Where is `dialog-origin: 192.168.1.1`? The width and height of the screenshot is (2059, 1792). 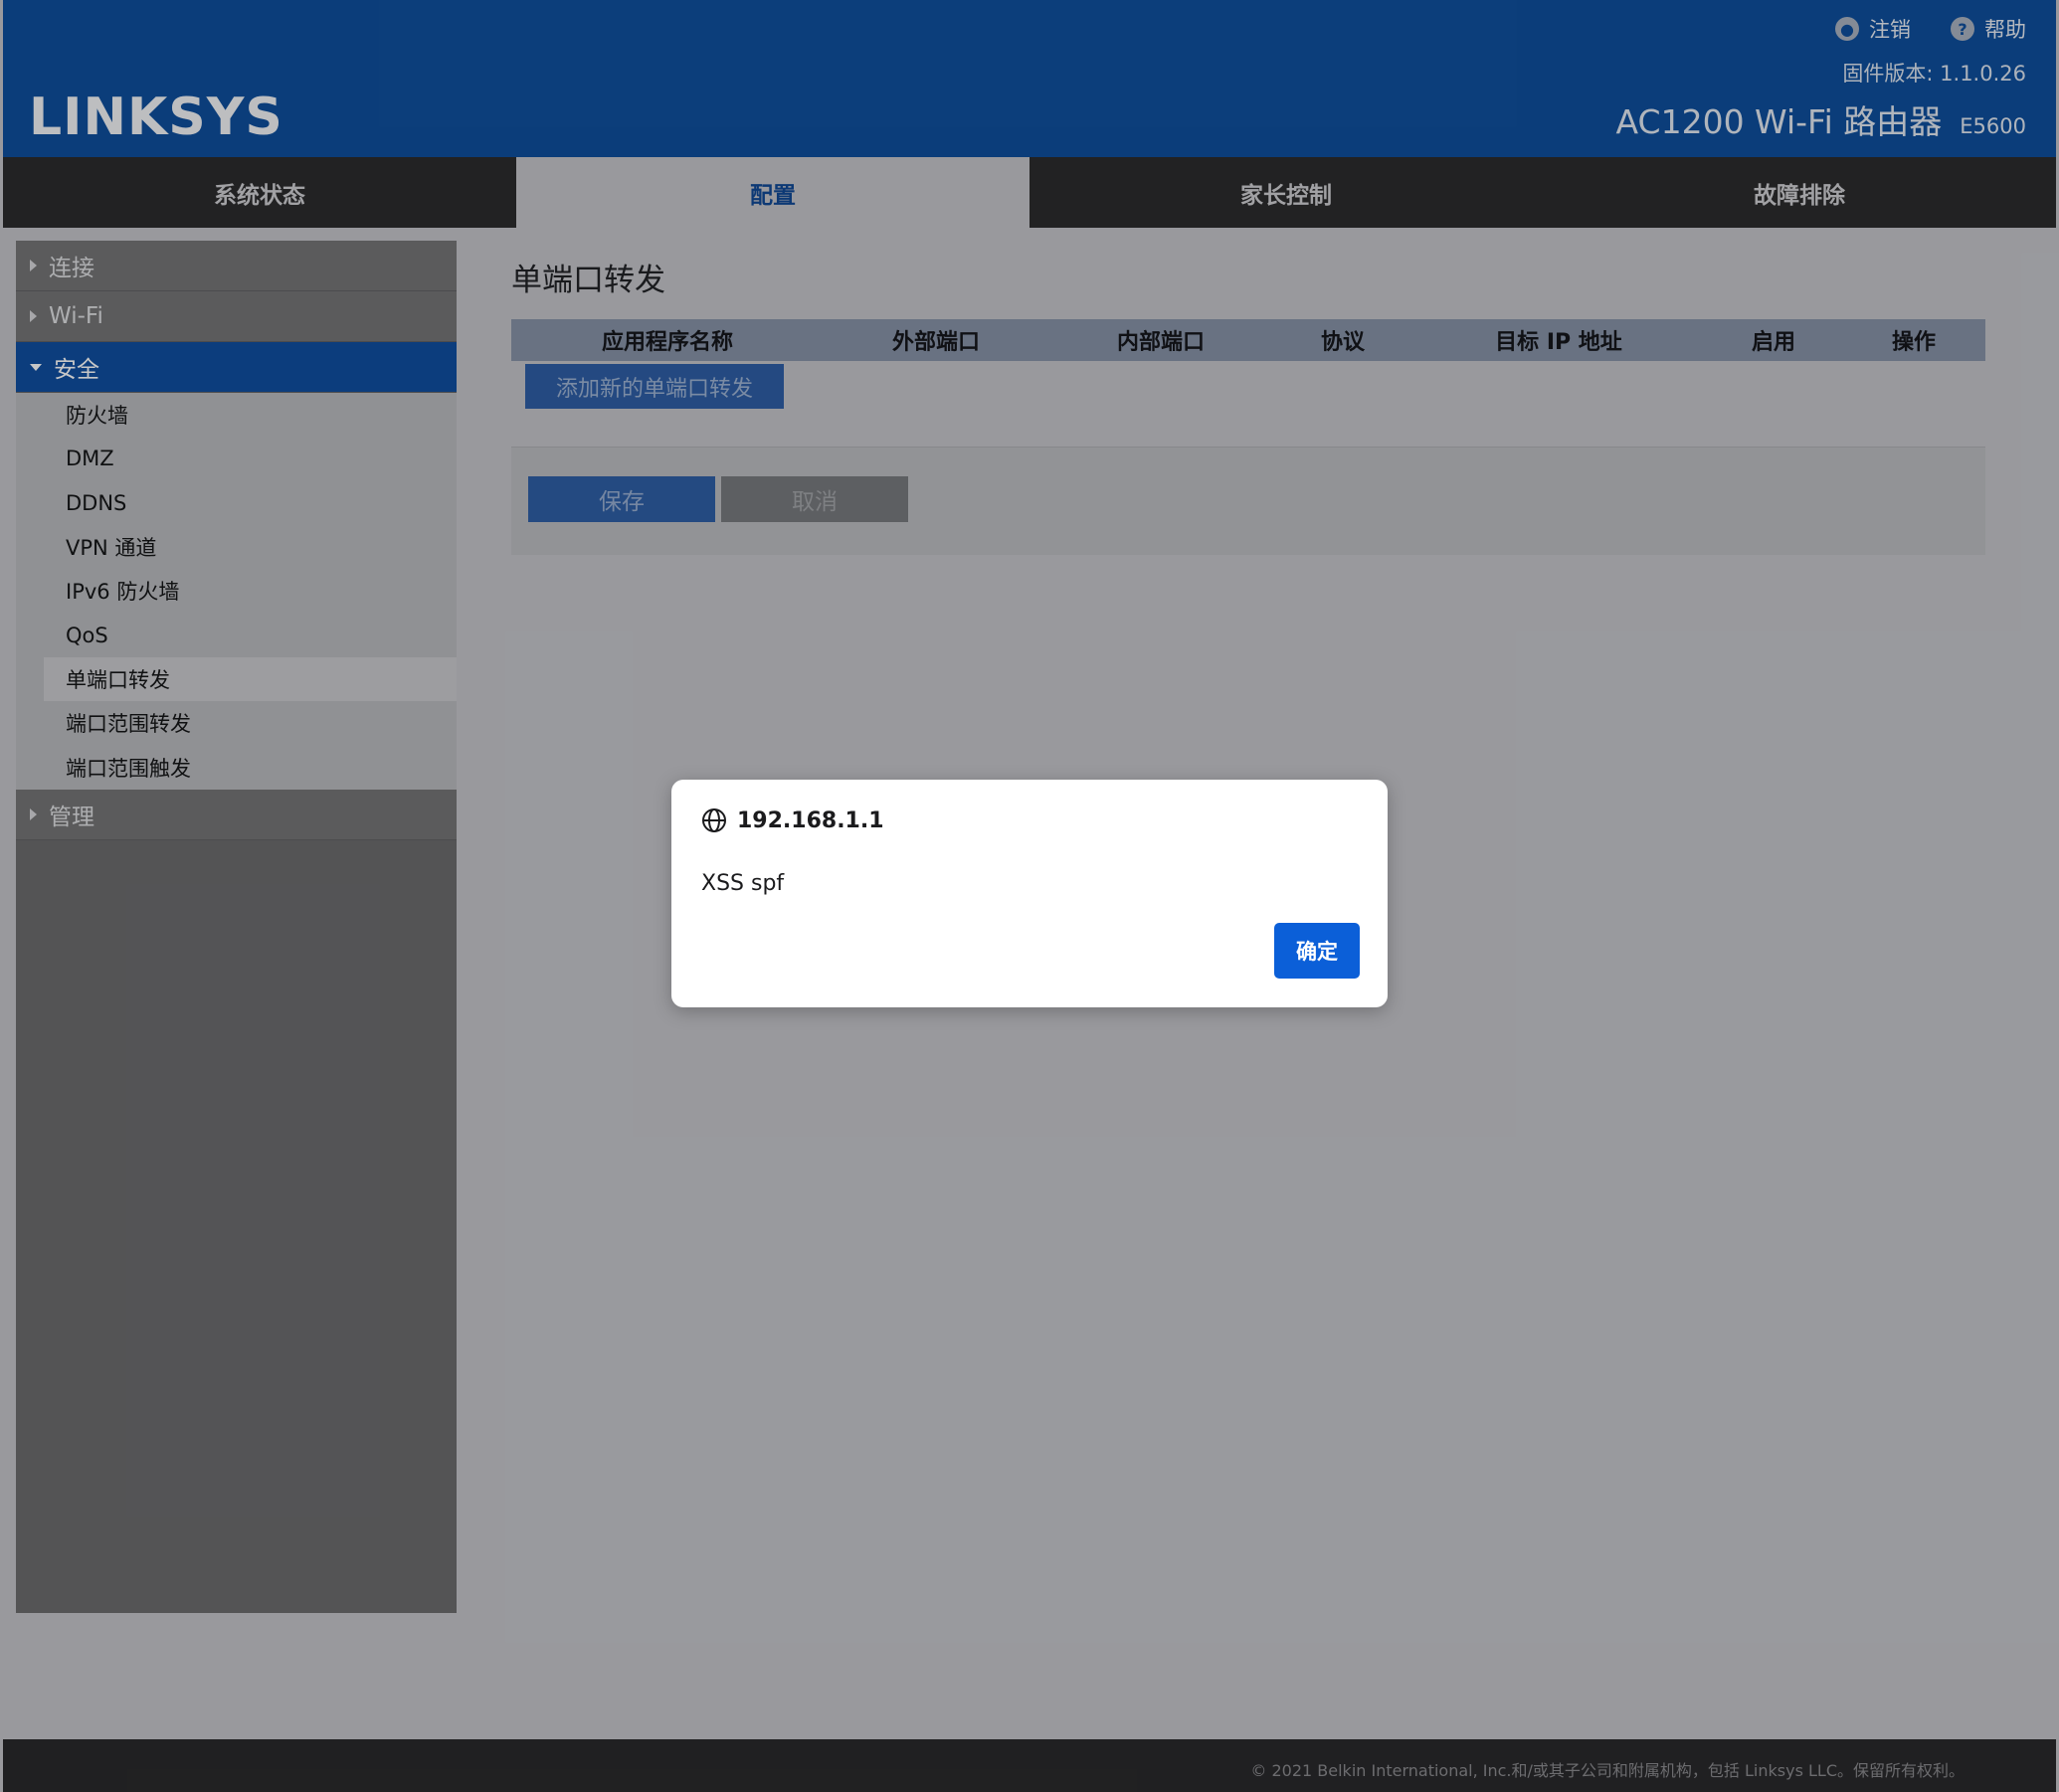 dialog-origin: 192.168.1.1 is located at coordinates (793, 820).